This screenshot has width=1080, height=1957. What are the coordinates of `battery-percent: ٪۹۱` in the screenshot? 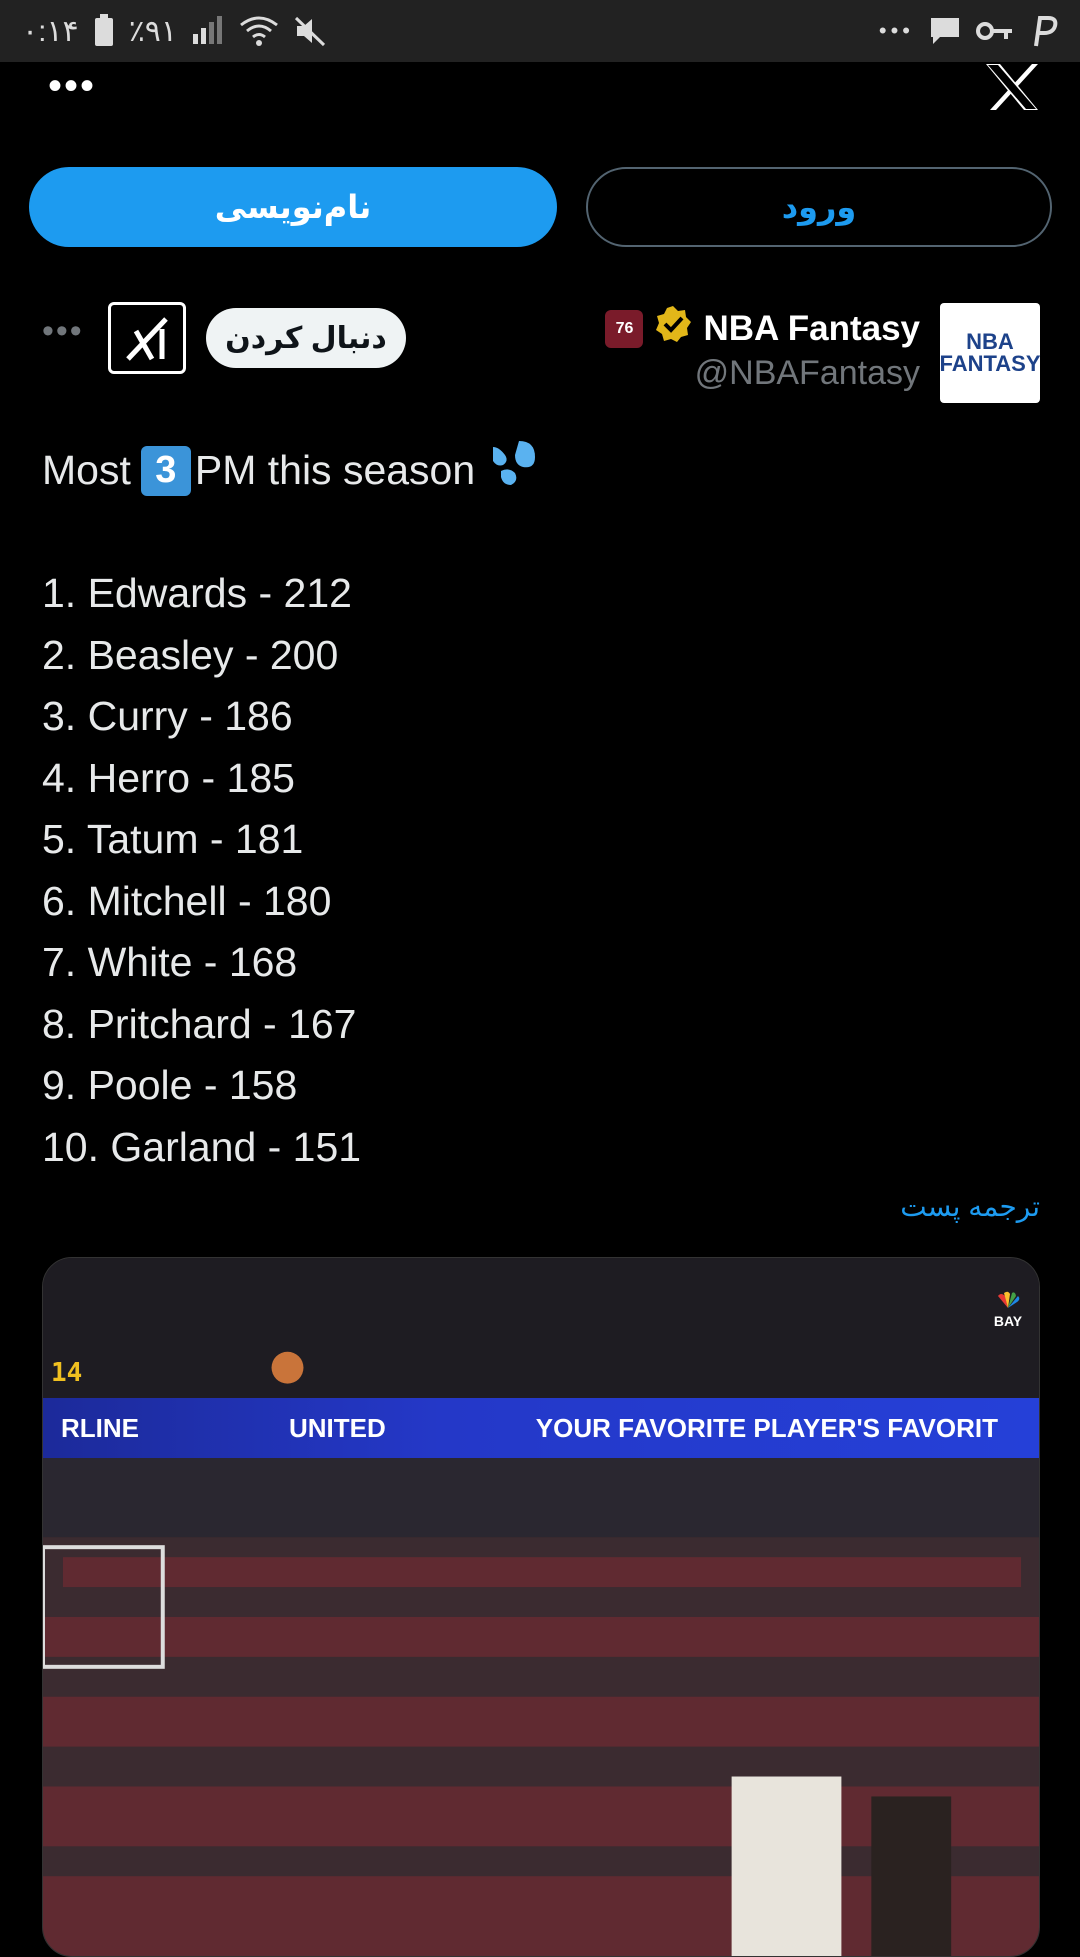 It's located at (153, 31).